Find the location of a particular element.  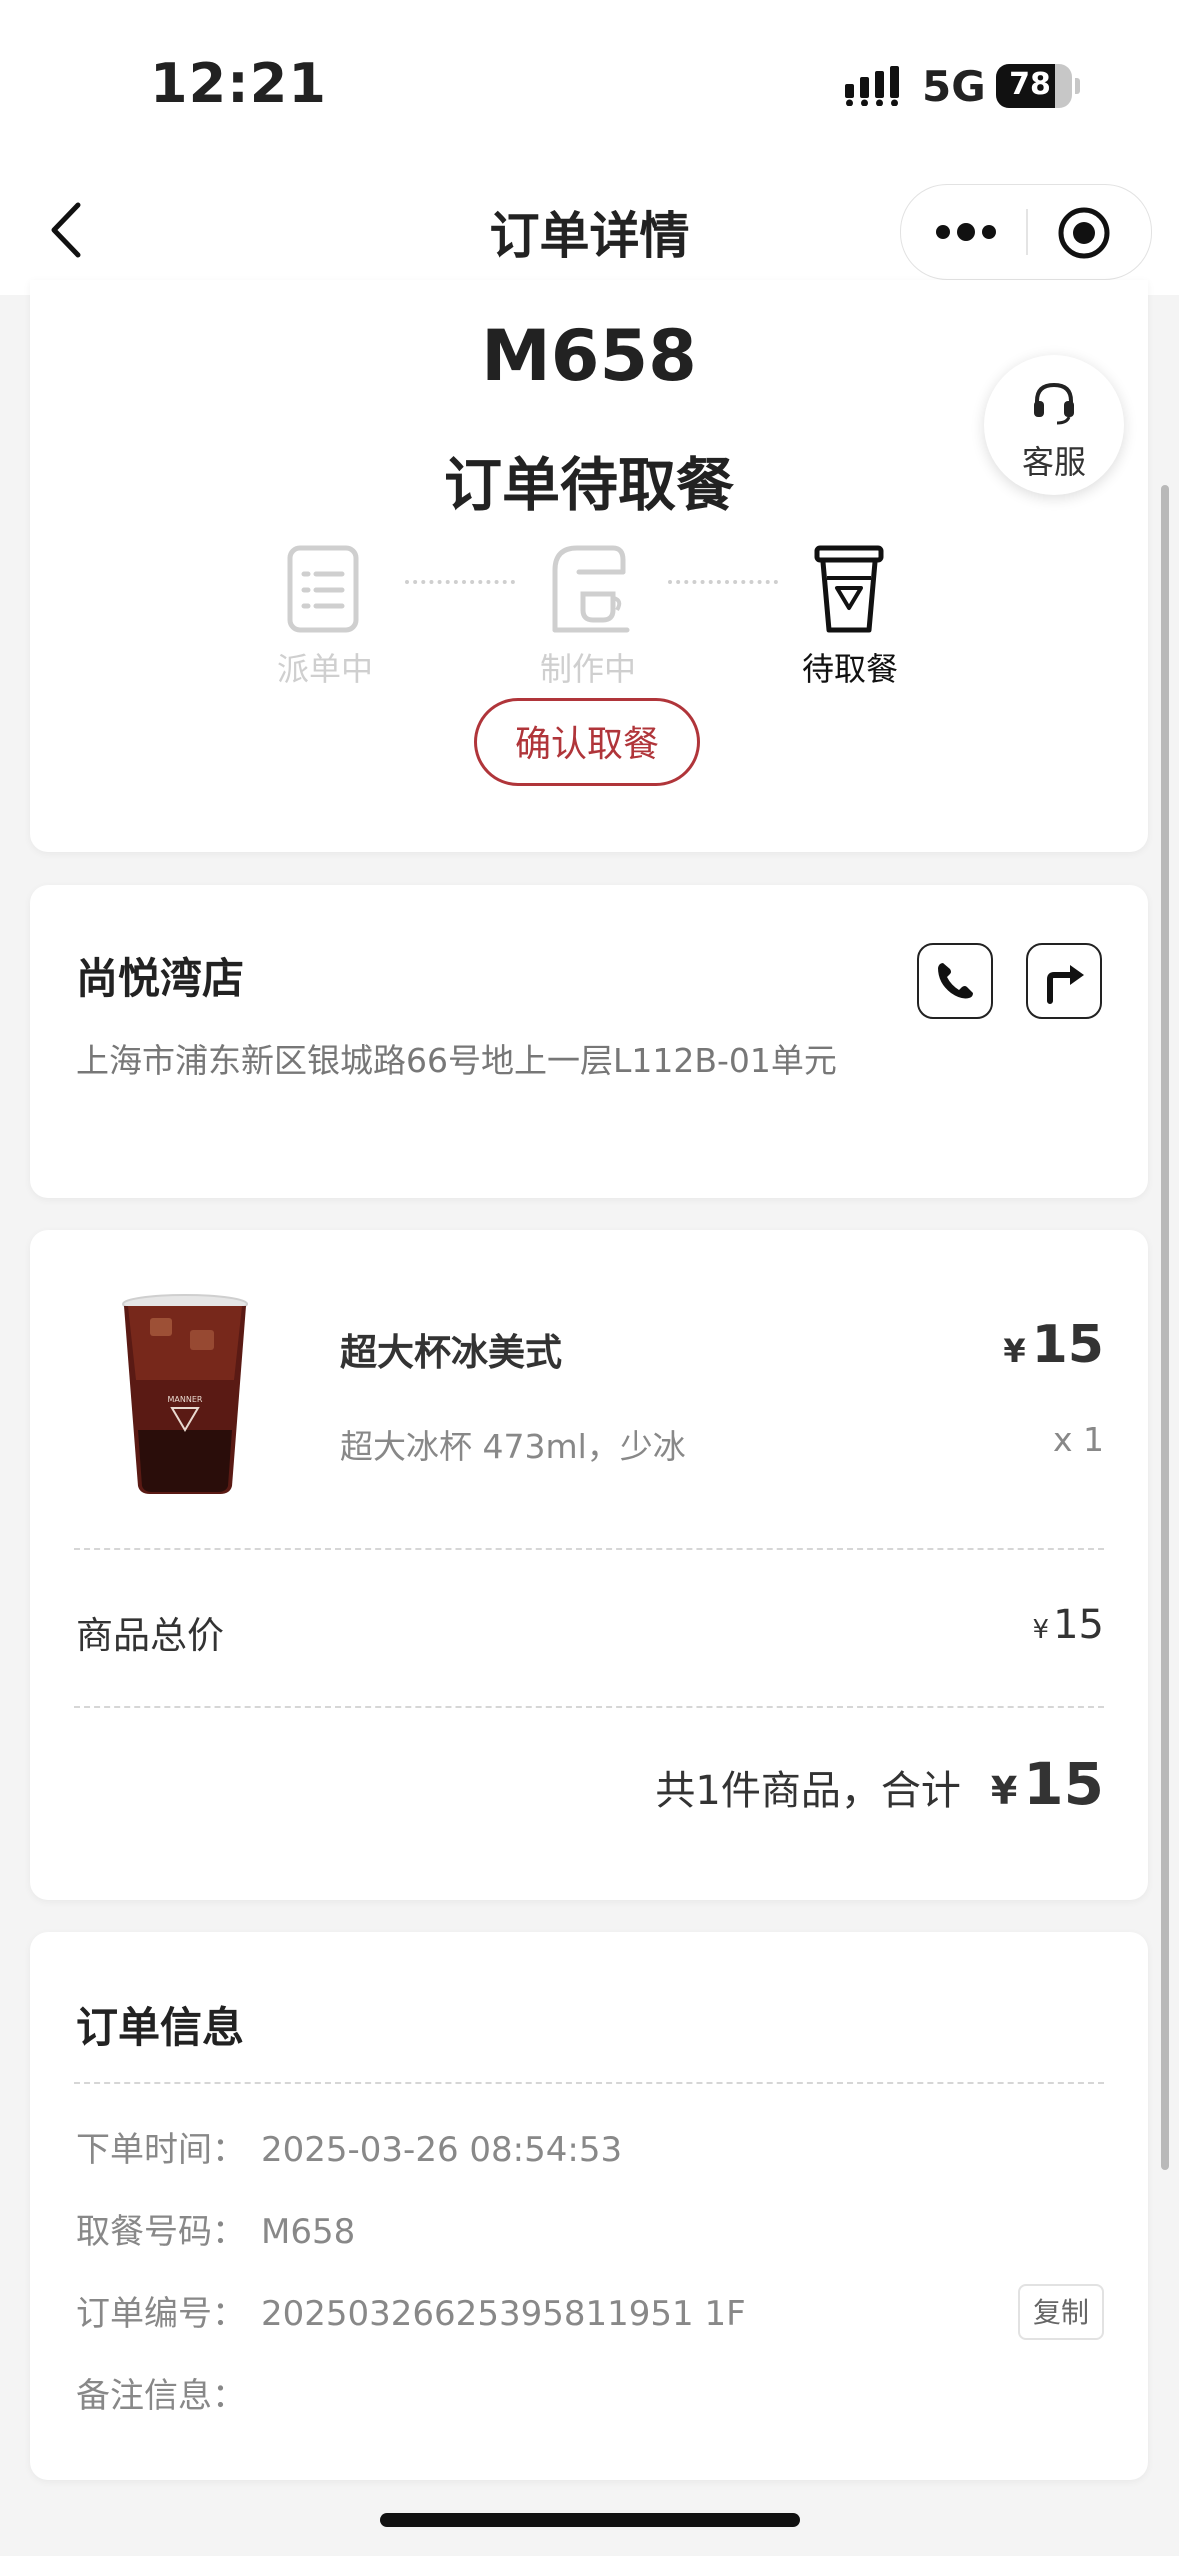

navigate-store-button is located at coordinates (1064, 981).